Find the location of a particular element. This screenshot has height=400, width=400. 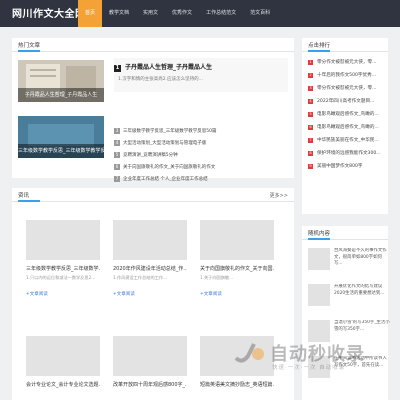

rank-badge: 7 is located at coordinates (310, 140).